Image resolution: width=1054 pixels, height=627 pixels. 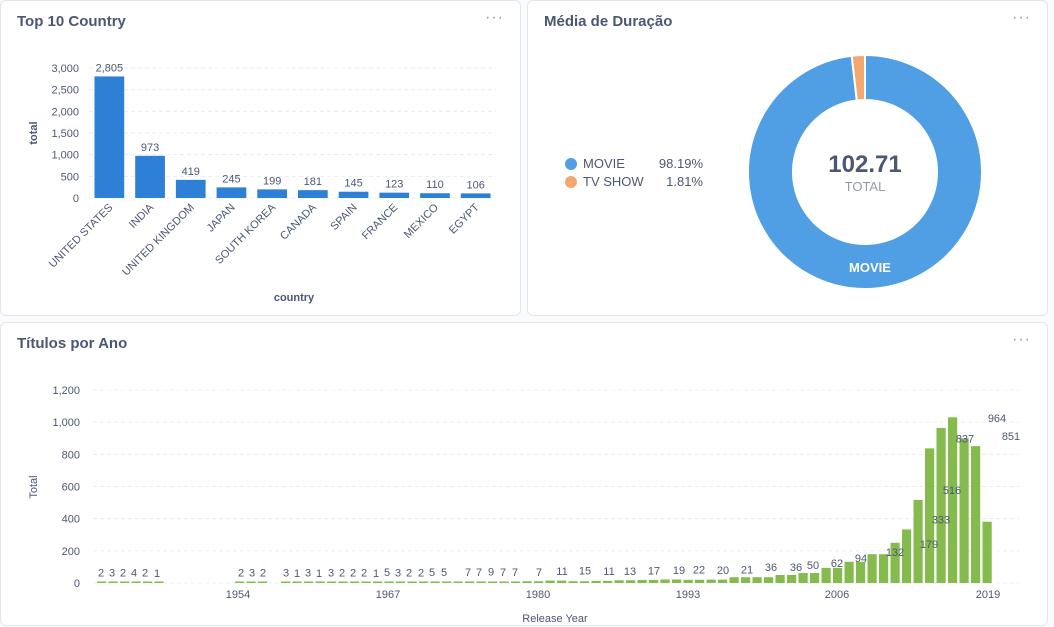 What do you see at coordinates (941, 520) in the screenshot?
I see `data-label: 333` at bounding box center [941, 520].